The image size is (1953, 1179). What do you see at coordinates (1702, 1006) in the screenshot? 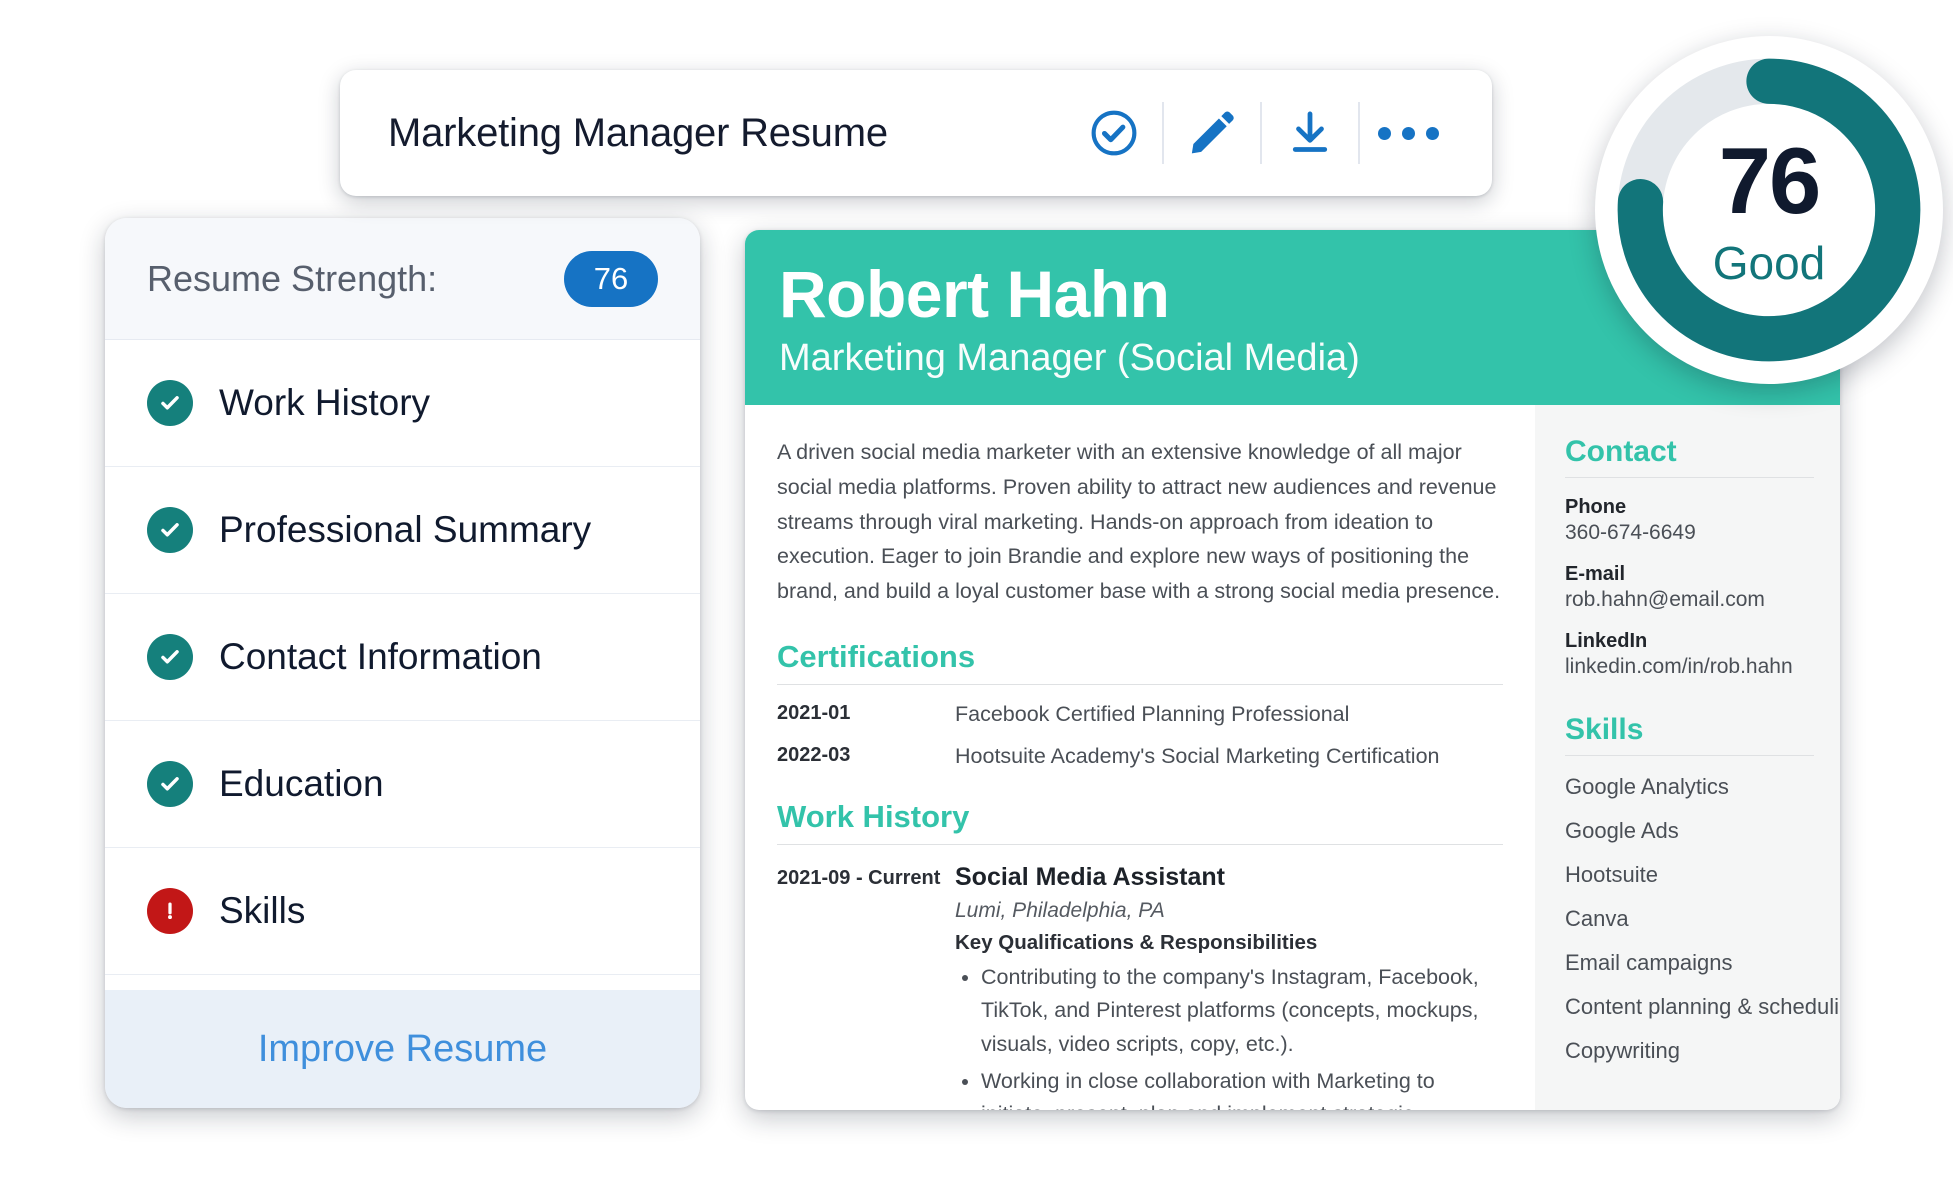
I see `skill-item: Content planning & scheduling` at bounding box center [1702, 1006].